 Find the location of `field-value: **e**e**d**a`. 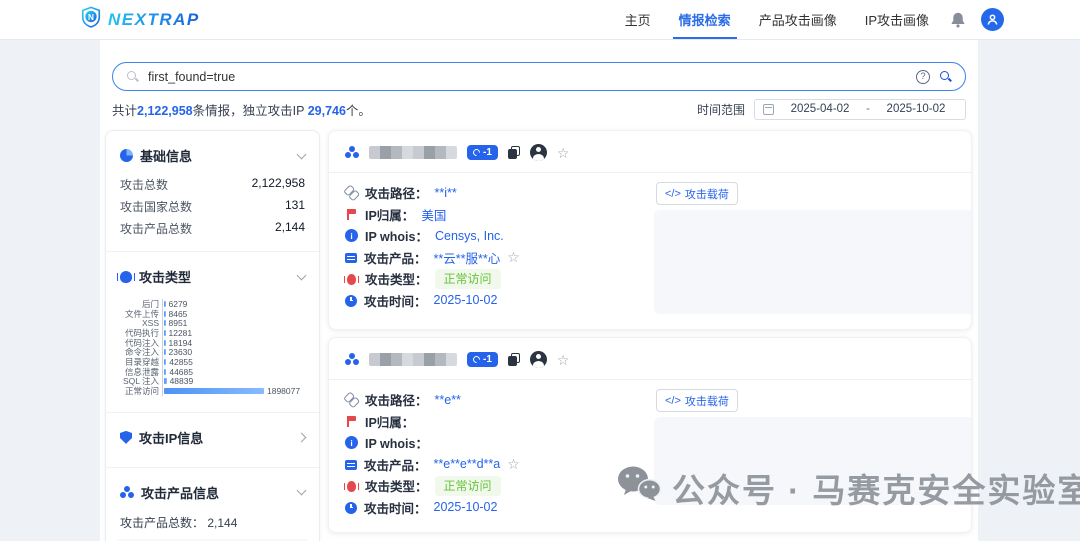

field-value: **e**e**d**a is located at coordinates (467, 464).